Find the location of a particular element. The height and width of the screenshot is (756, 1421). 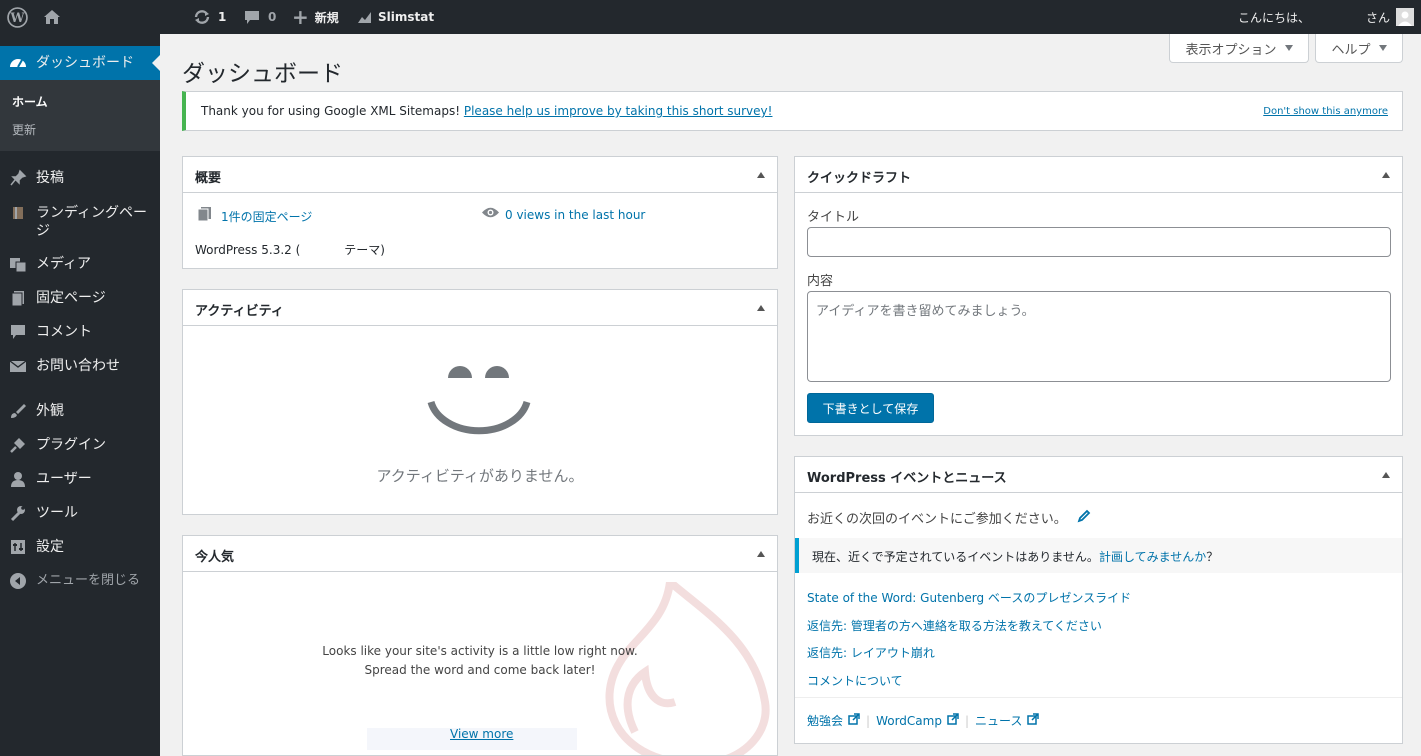

wrench-icon is located at coordinates (18, 513).